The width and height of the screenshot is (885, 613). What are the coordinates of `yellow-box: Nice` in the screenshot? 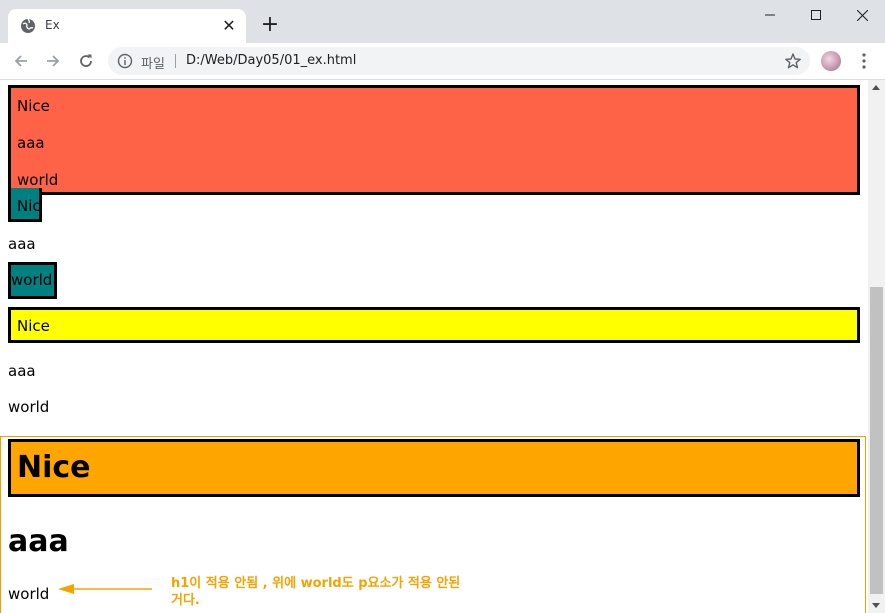 It's located at (434, 325).